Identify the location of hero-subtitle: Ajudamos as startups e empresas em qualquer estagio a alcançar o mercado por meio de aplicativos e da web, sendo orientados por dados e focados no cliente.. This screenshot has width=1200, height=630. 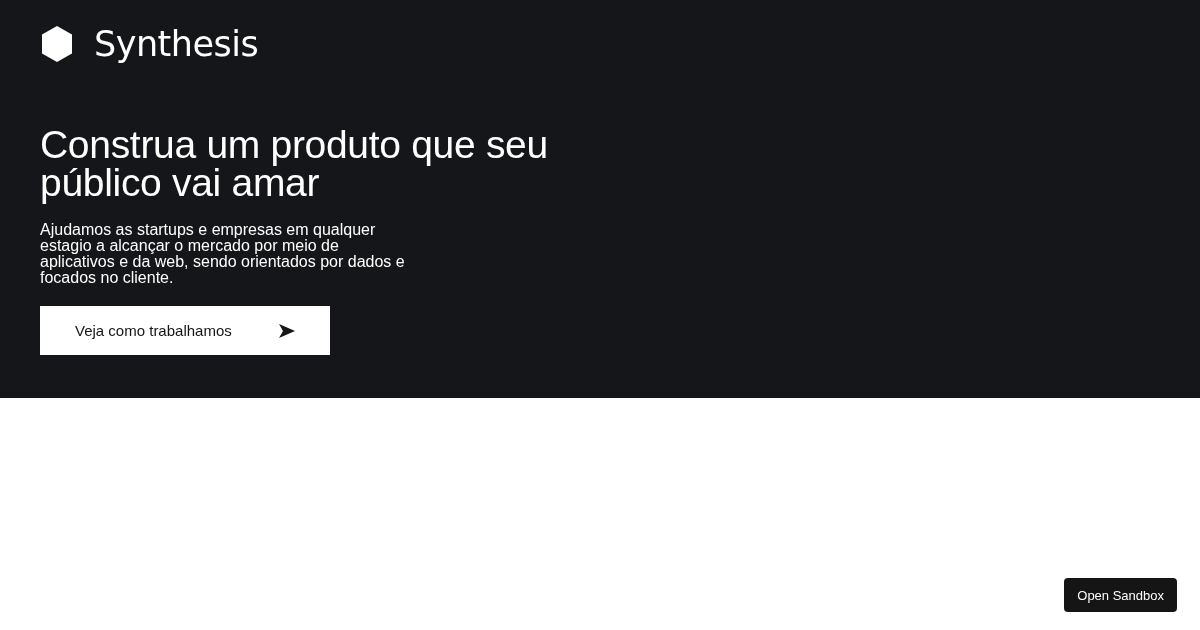
(222, 254).